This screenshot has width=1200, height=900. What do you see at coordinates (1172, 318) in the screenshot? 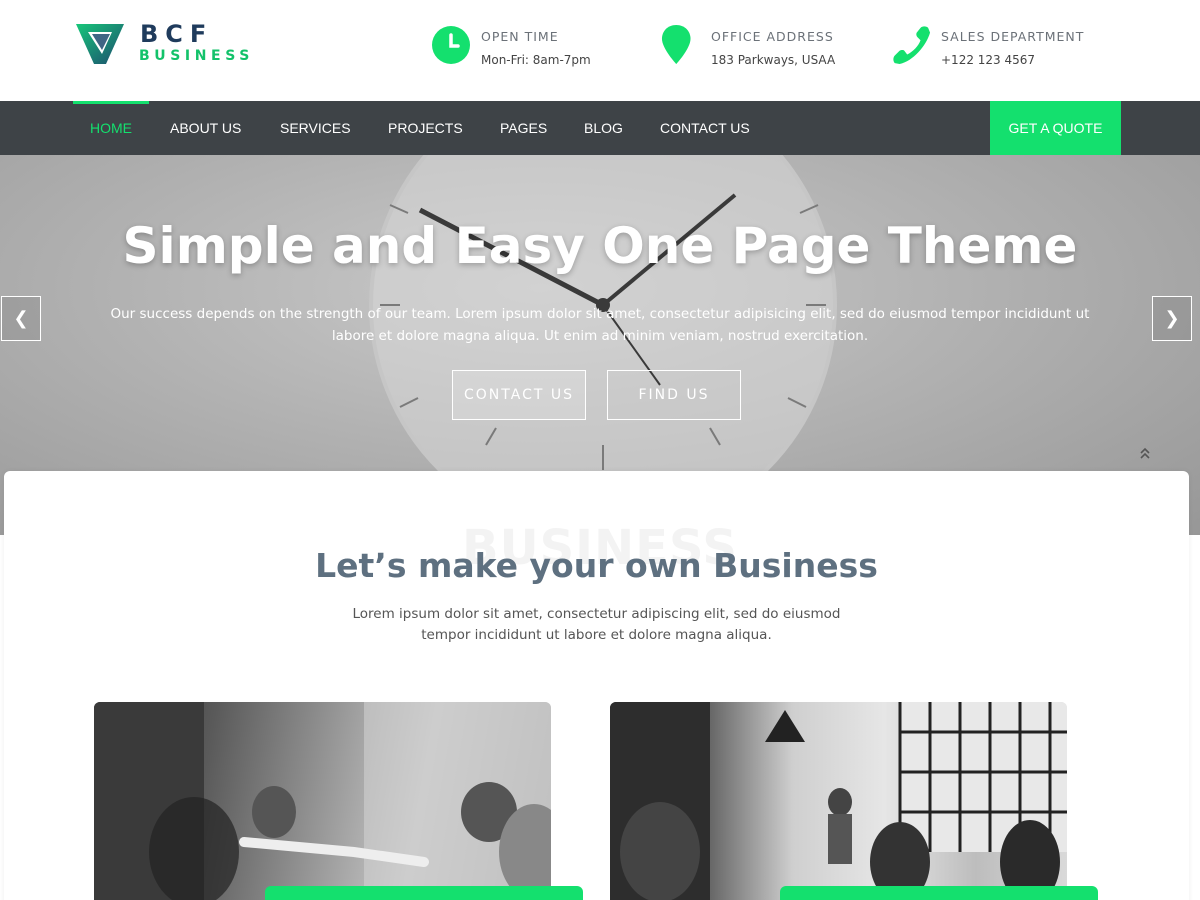
I see `slider-next-arrow-icon: ❯` at bounding box center [1172, 318].